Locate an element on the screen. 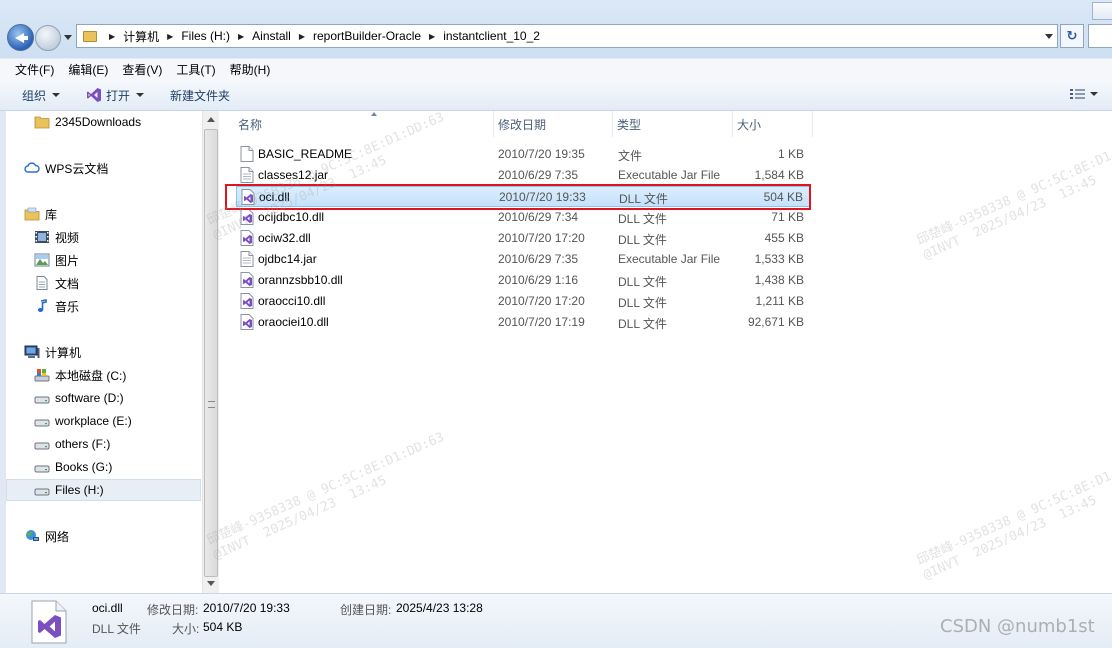  column-header-size: 大小 is located at coordinates (773, 124).